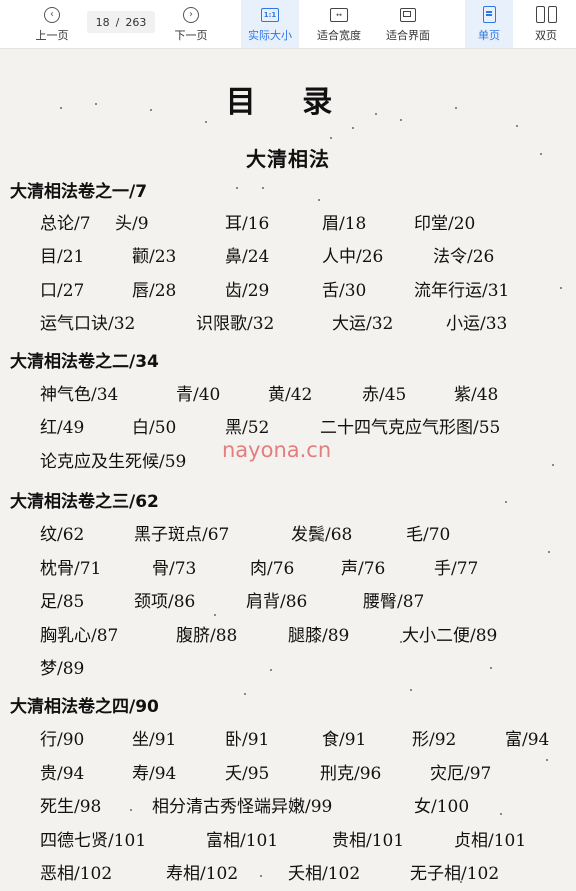  What do you see at coordinates (384, 392) in the screenshot?
I see `toc-entry: 赤/45` at bounding box center [384, 392].